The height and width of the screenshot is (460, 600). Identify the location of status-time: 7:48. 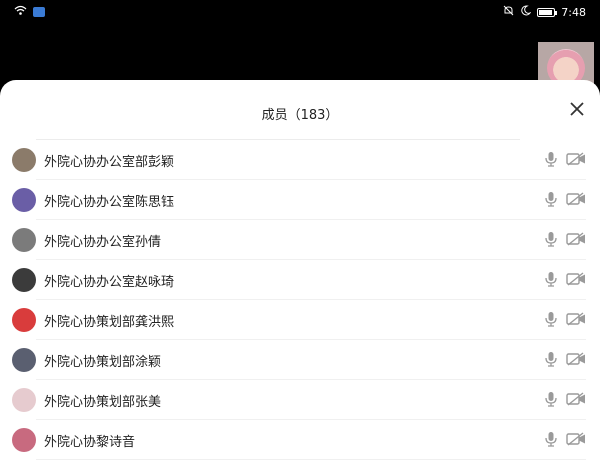
(573, 12).